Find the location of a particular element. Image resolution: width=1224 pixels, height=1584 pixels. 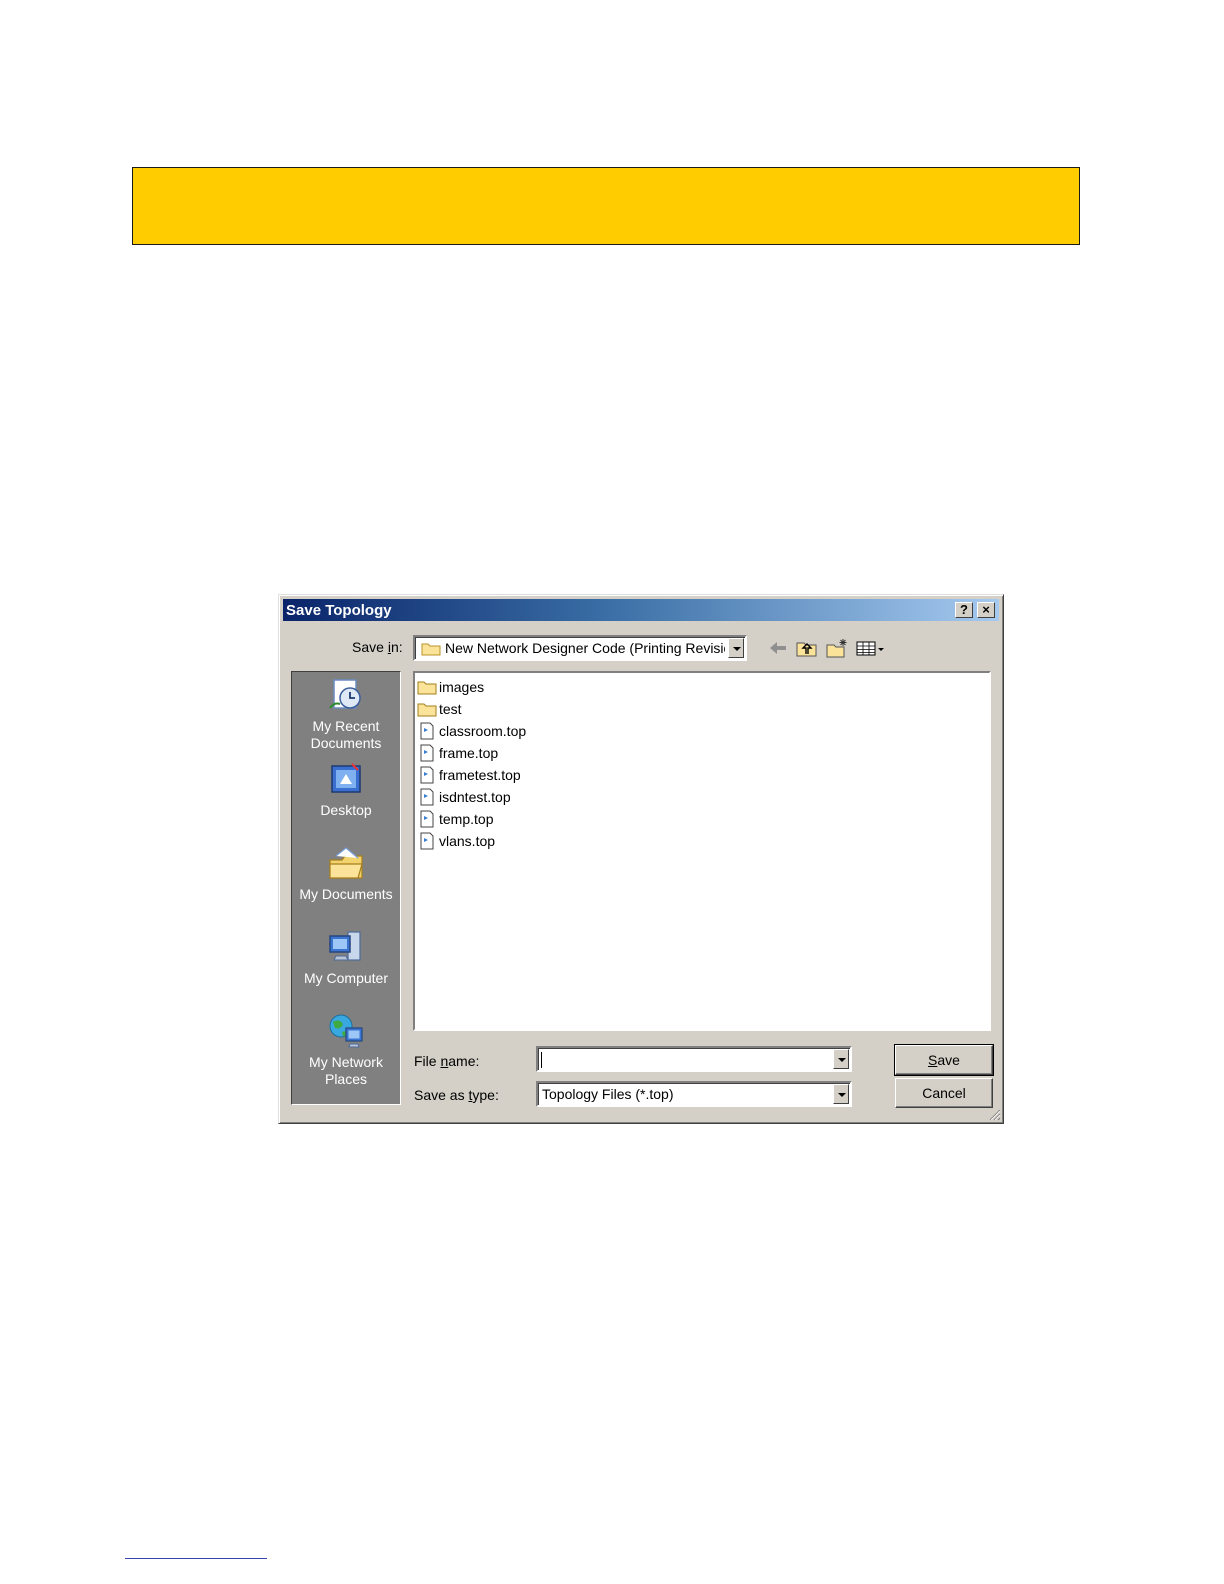

save-as-type-value: Topology Files (*.top) is located at coordinates (608, 1094).